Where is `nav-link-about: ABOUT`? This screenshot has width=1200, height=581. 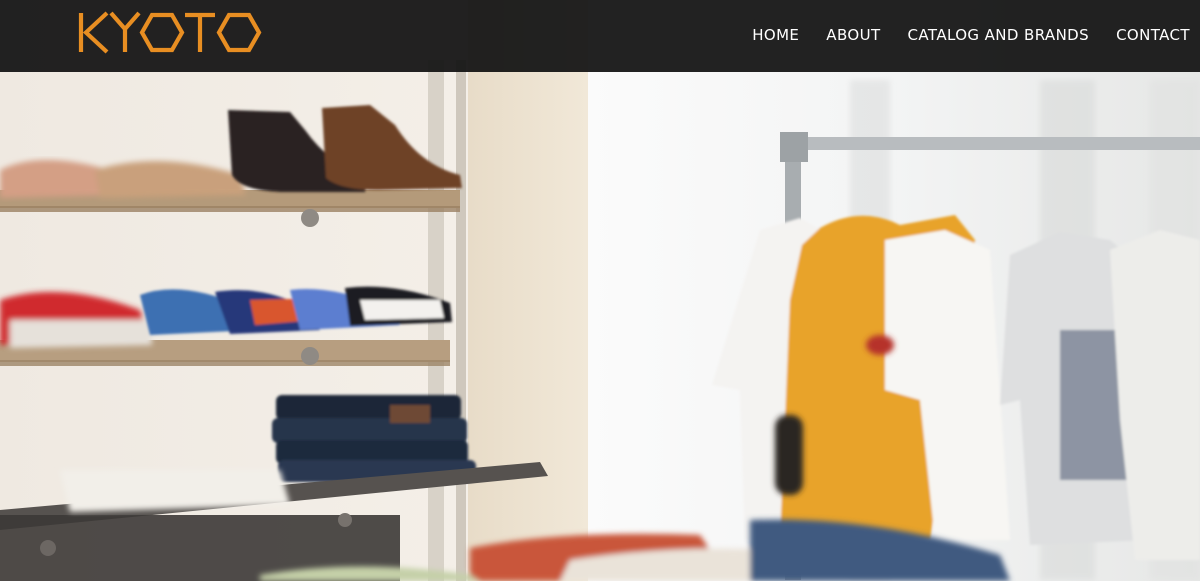
nav-link-about: ABOUT is located at coordinates (853, 35).